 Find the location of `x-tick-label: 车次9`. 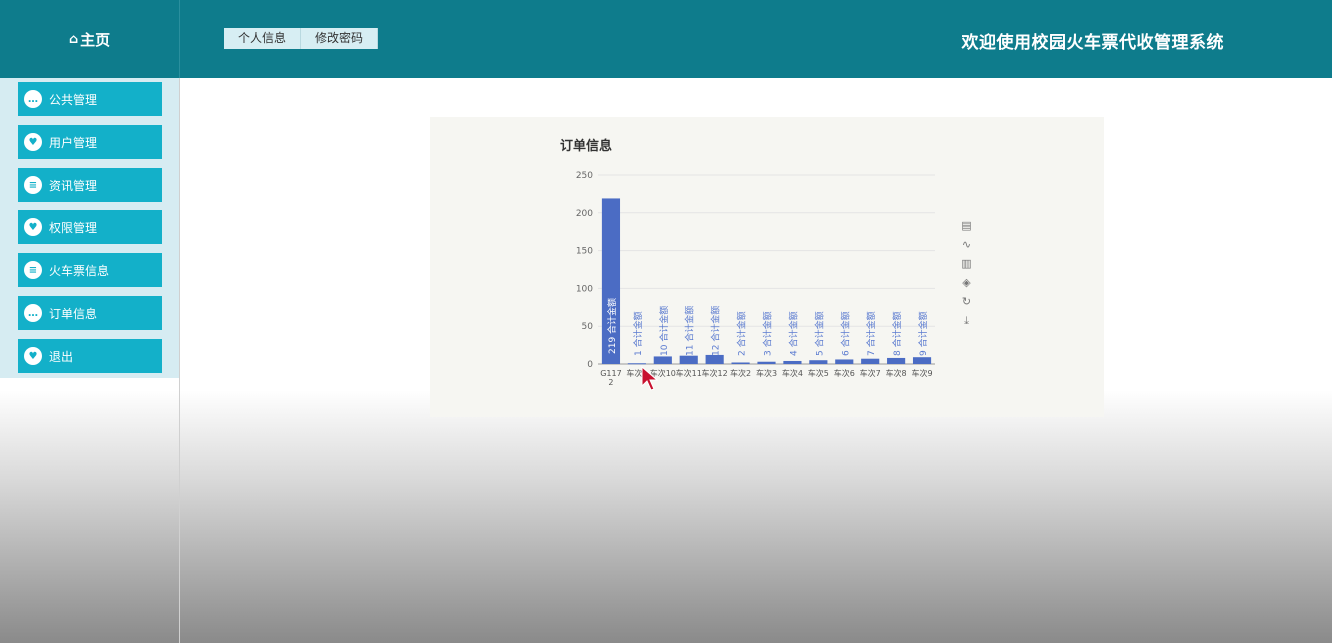

x-tick-label: 车次9 is located at coordinates (921, 373).